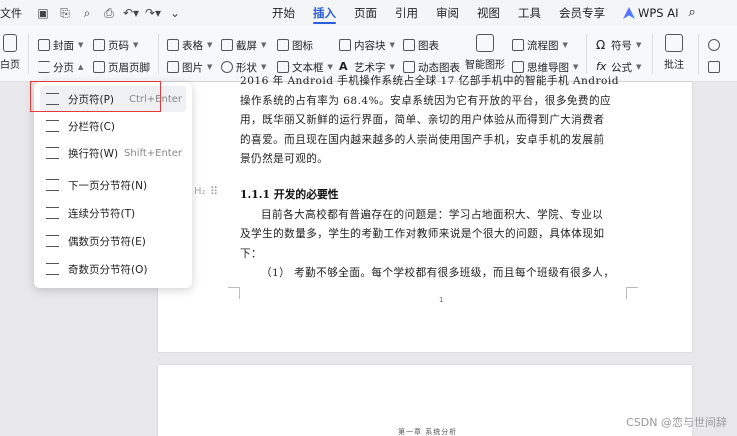 The width and height of the screenshot is (737, 436). I want to click on chevron-up-icon: ▲, so click(81, 67).